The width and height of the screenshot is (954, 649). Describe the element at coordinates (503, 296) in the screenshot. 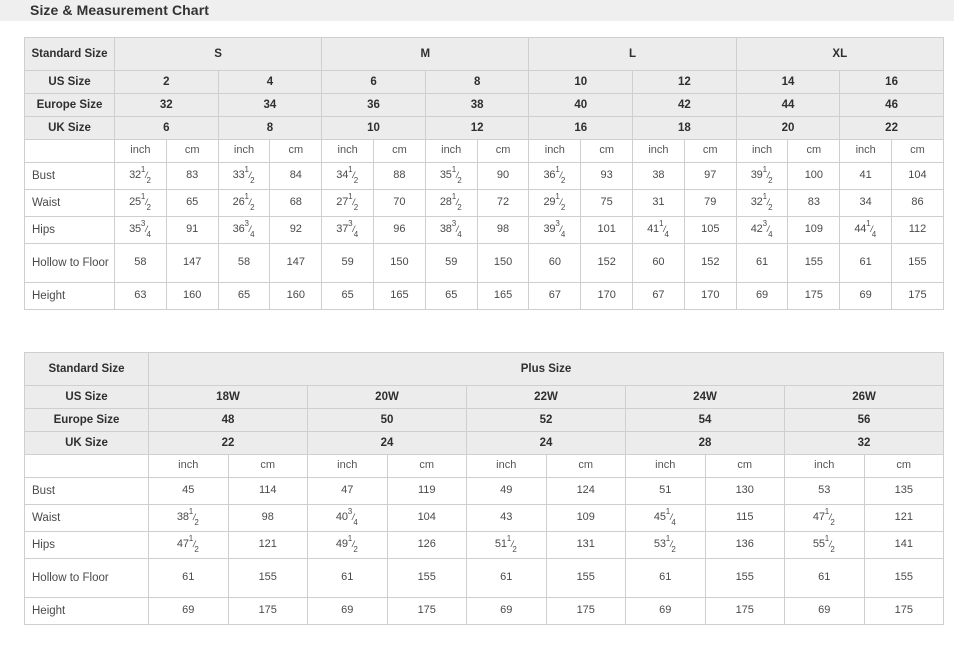

I see `measurement-value-height-7: 165` at that location.